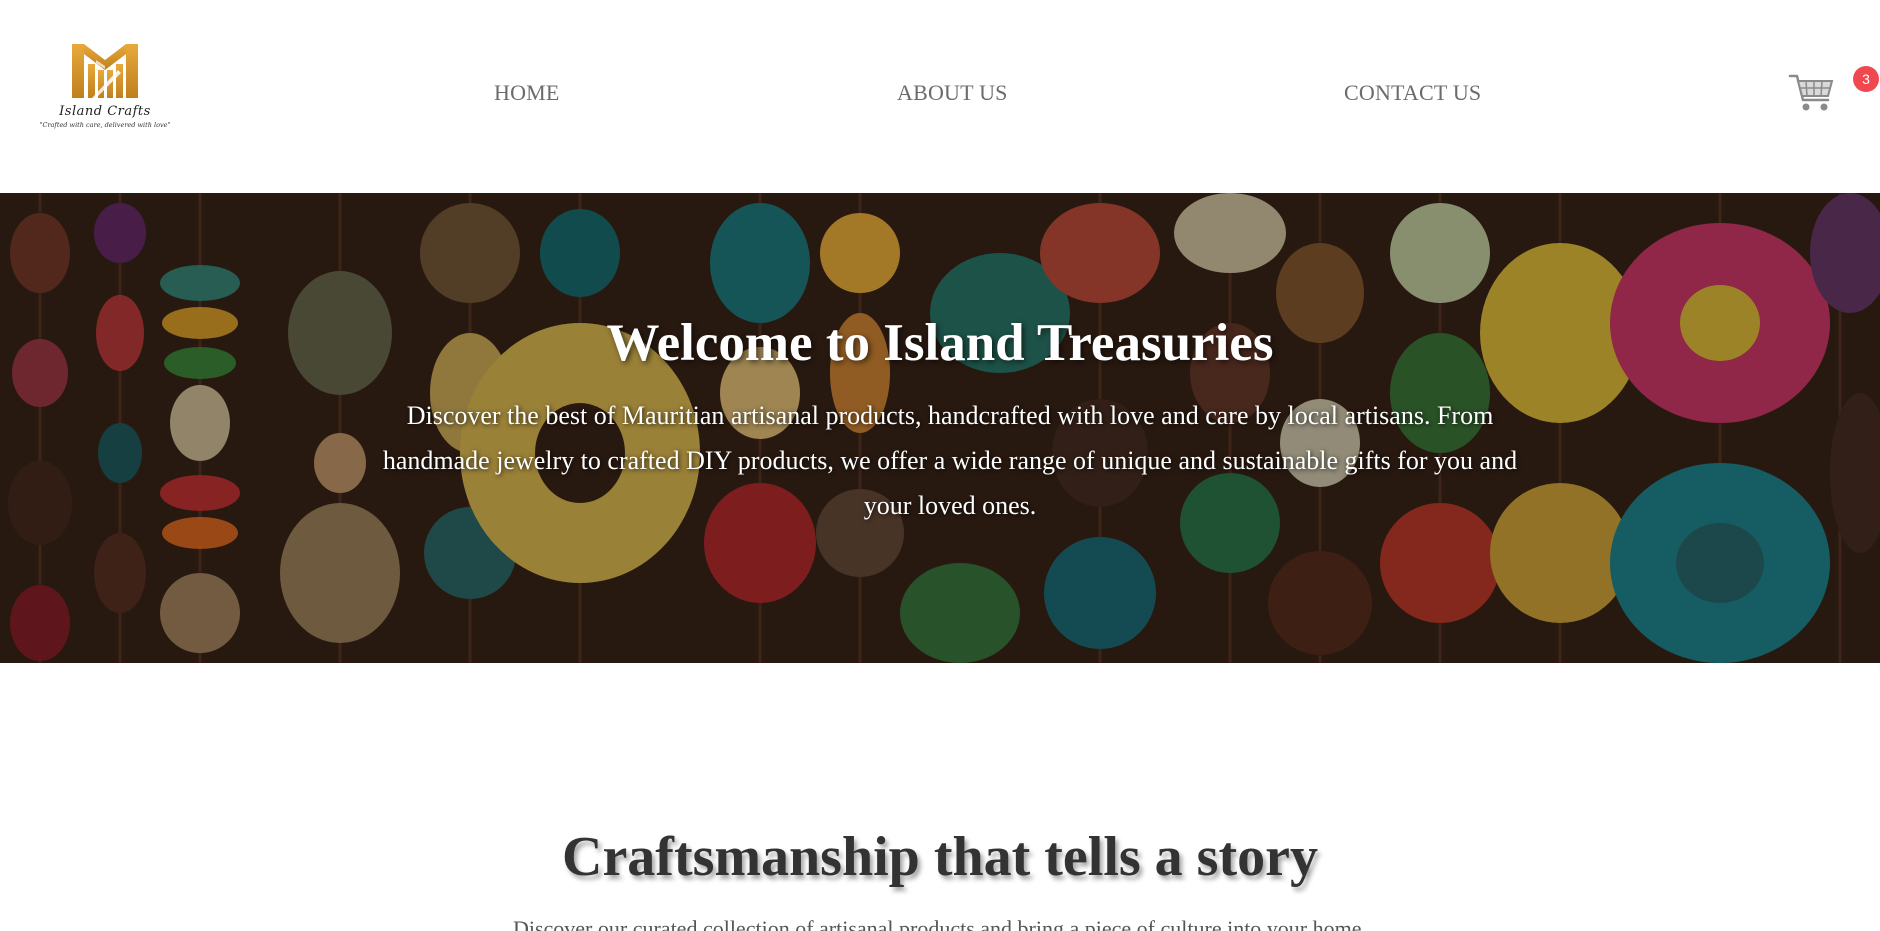 The width and height of the screenshot is (1880, 931). I want to click on logo-tagline: "Crafted with care, delivered with love", so click(105, 125).